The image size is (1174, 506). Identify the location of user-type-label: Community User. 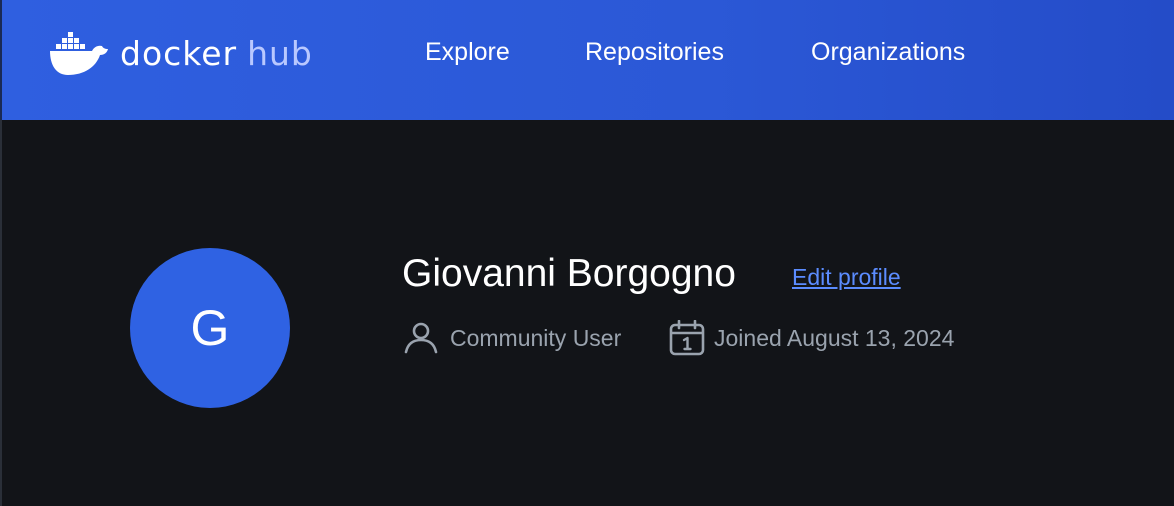
(536, 337).